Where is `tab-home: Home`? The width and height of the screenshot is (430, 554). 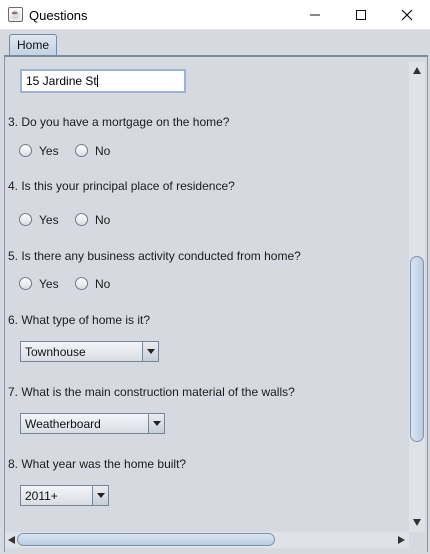 tab-home: Home is located at coordinates (33, 45).